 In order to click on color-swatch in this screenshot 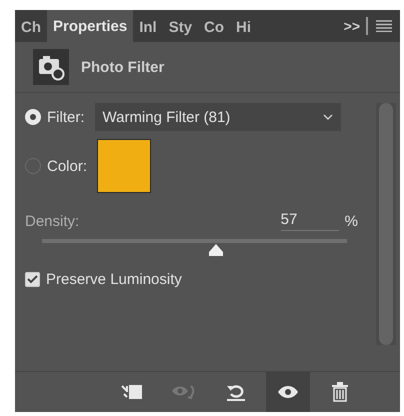, I will do `click(124, 166)`.